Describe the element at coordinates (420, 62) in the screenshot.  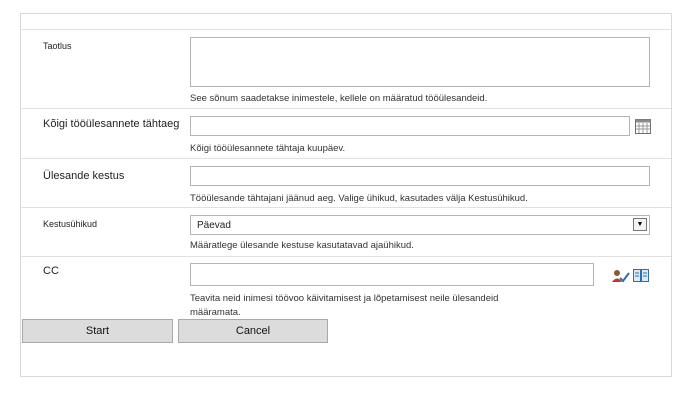
I see `request-textarea` at that location.